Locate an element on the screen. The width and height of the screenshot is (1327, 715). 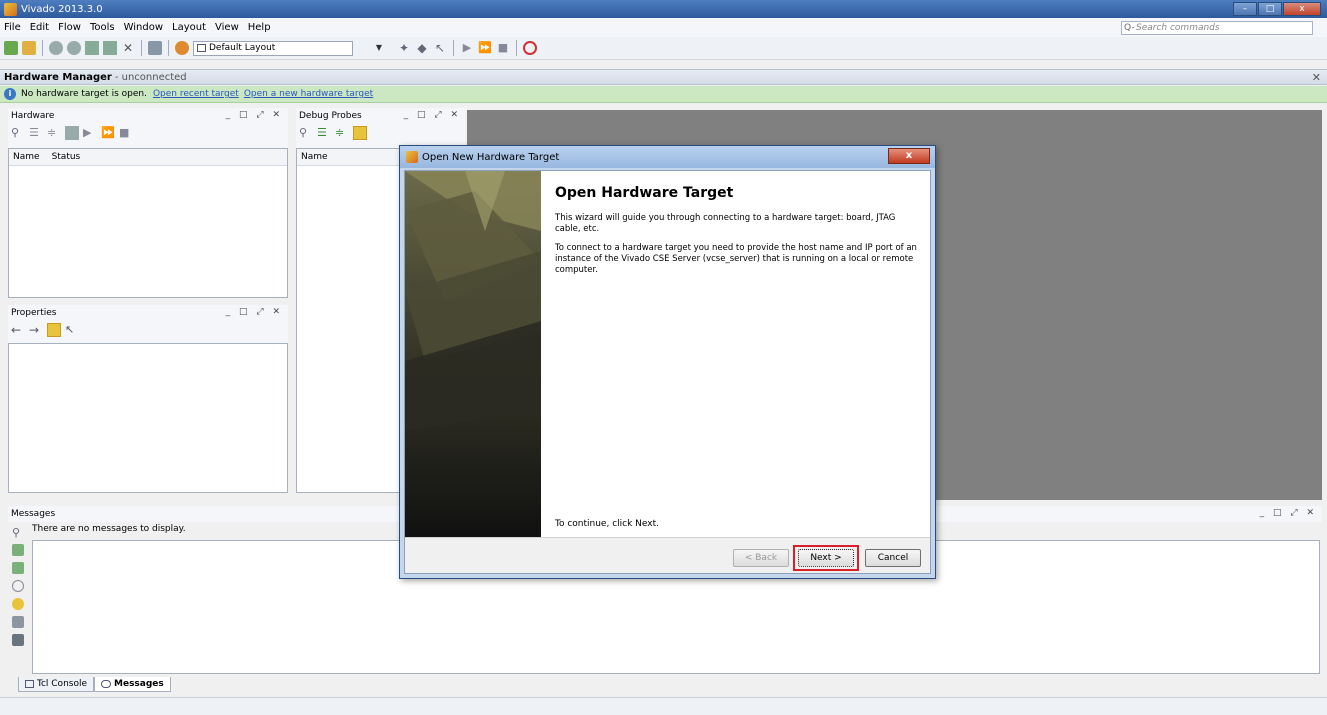
menu-file: File is located at coordinates (12, 27).